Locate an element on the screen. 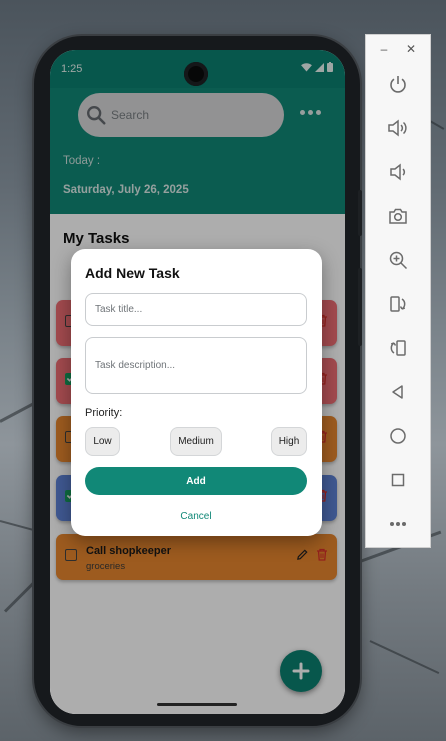  power-button is located at coordinates (398, 84).